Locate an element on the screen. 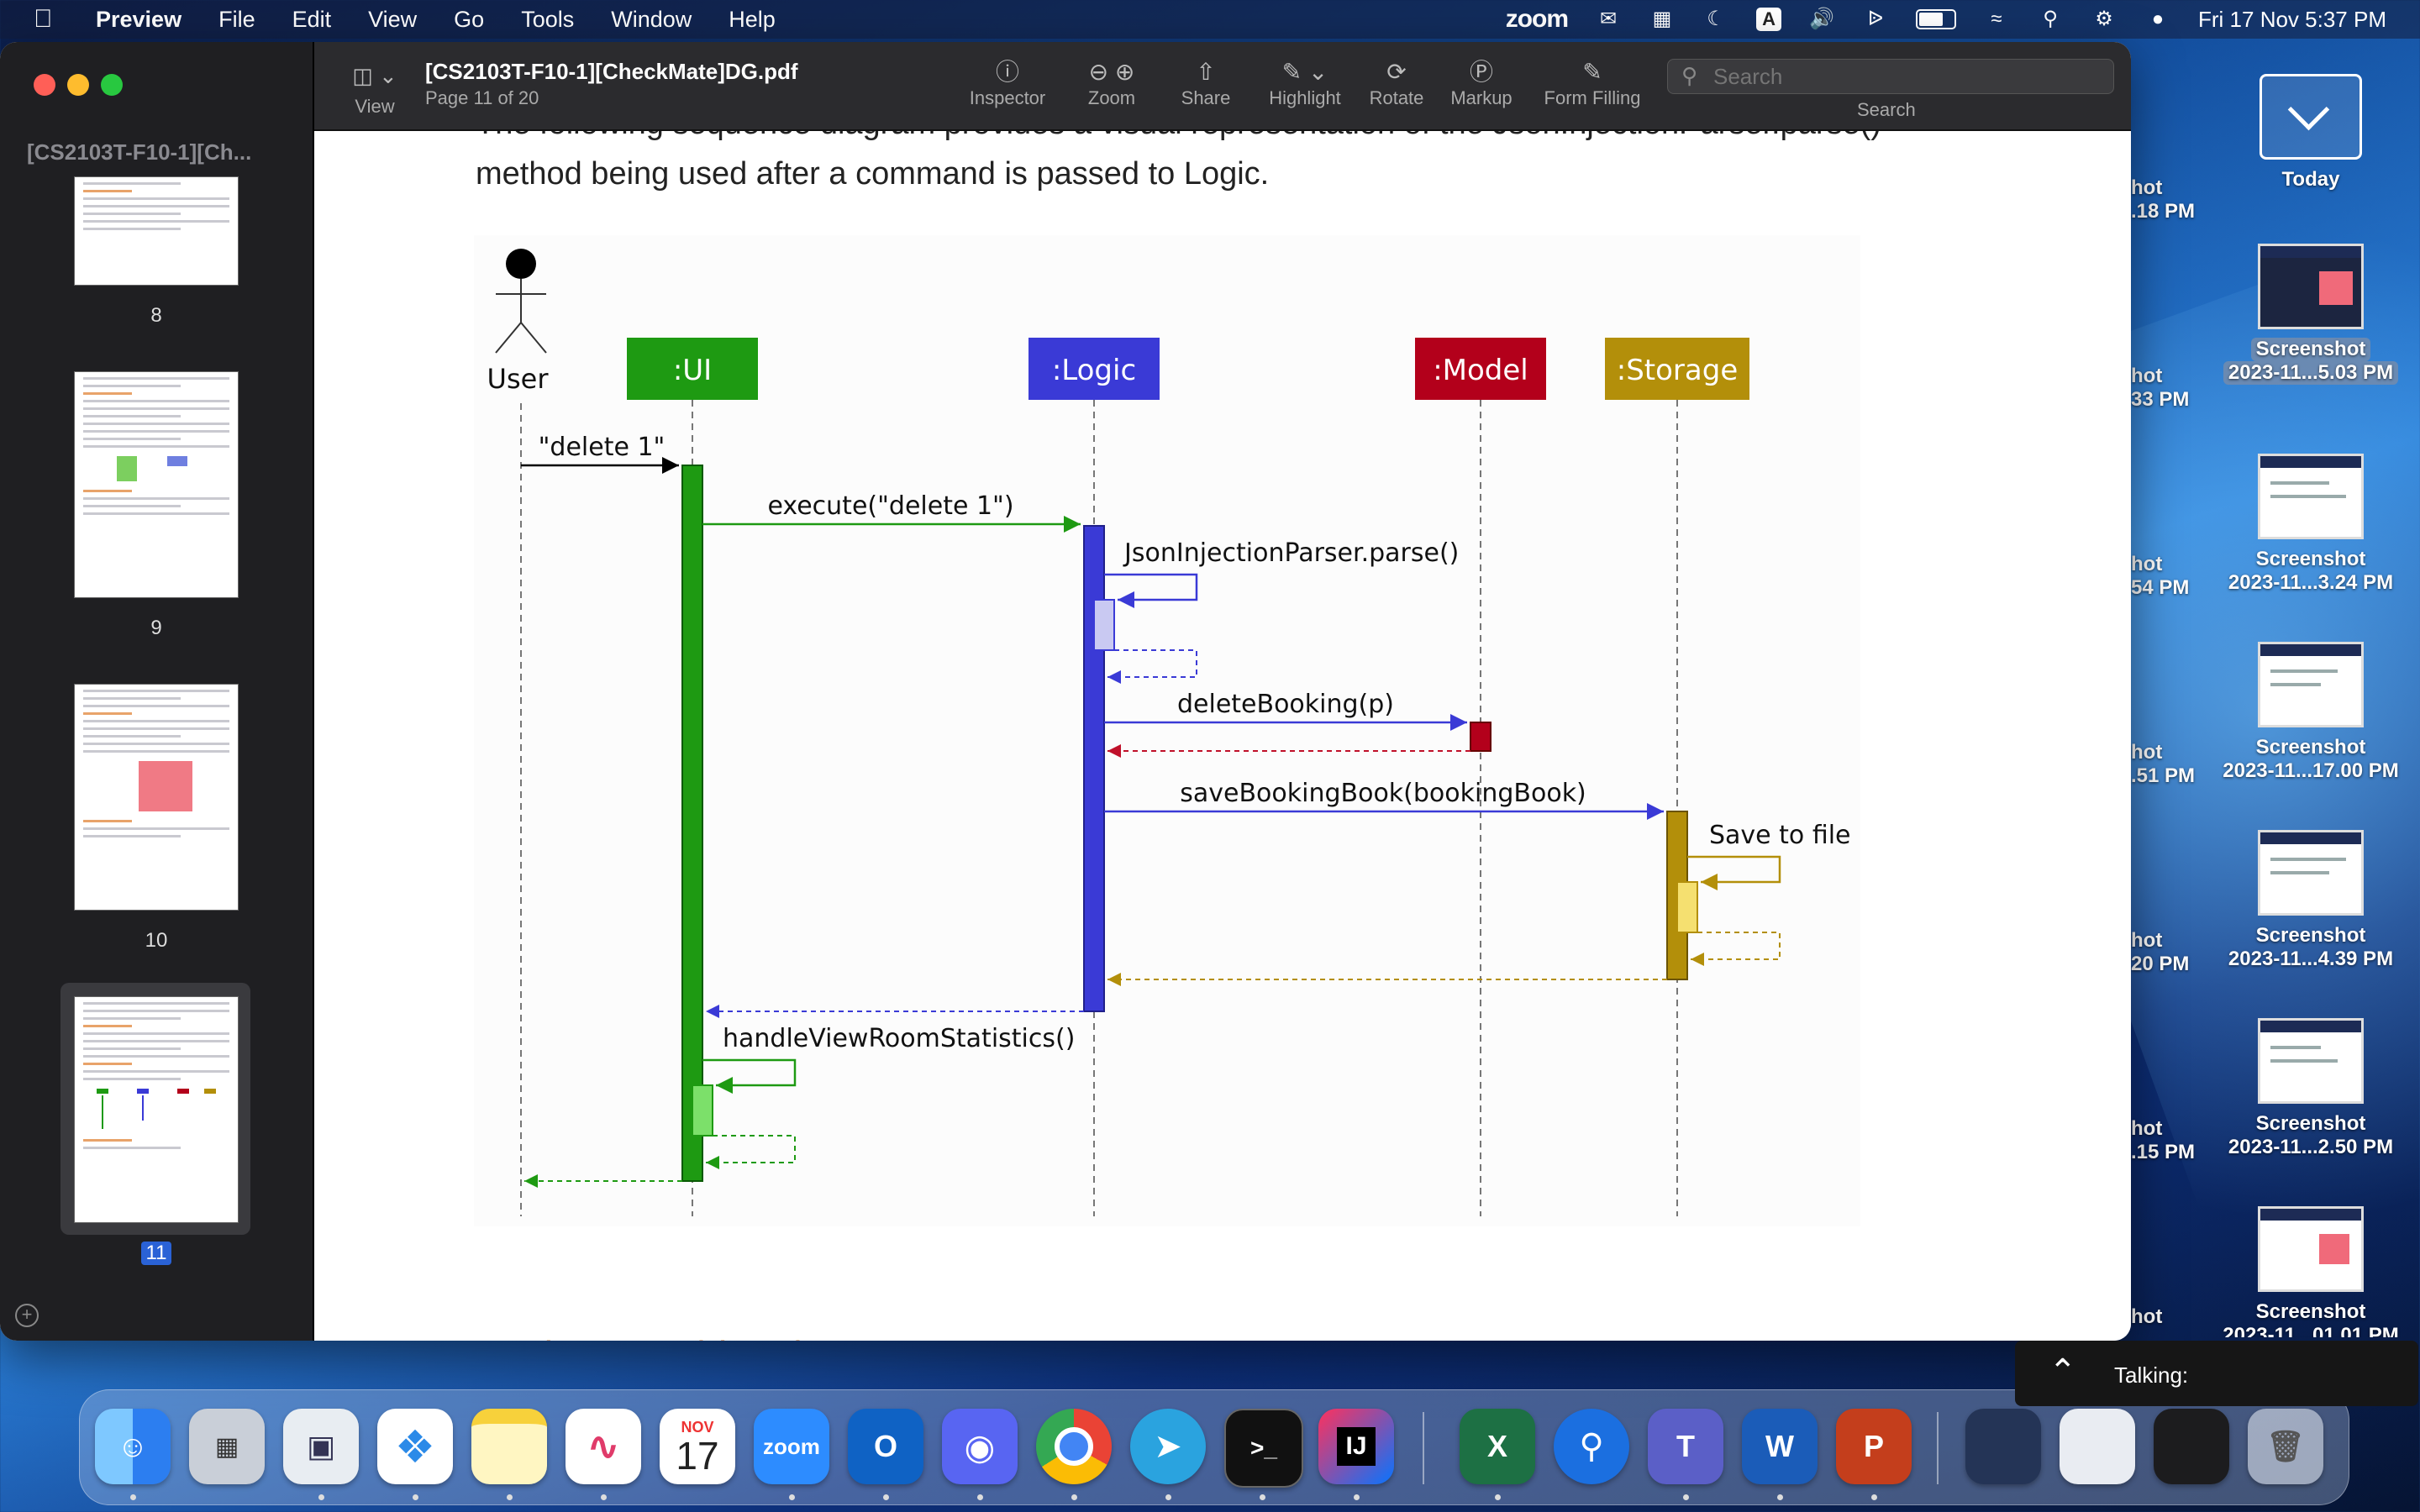 This screenshot has width=2420, height=1512. spotlight-search-icon: ⚲ is located at coordinates (2050, 19).